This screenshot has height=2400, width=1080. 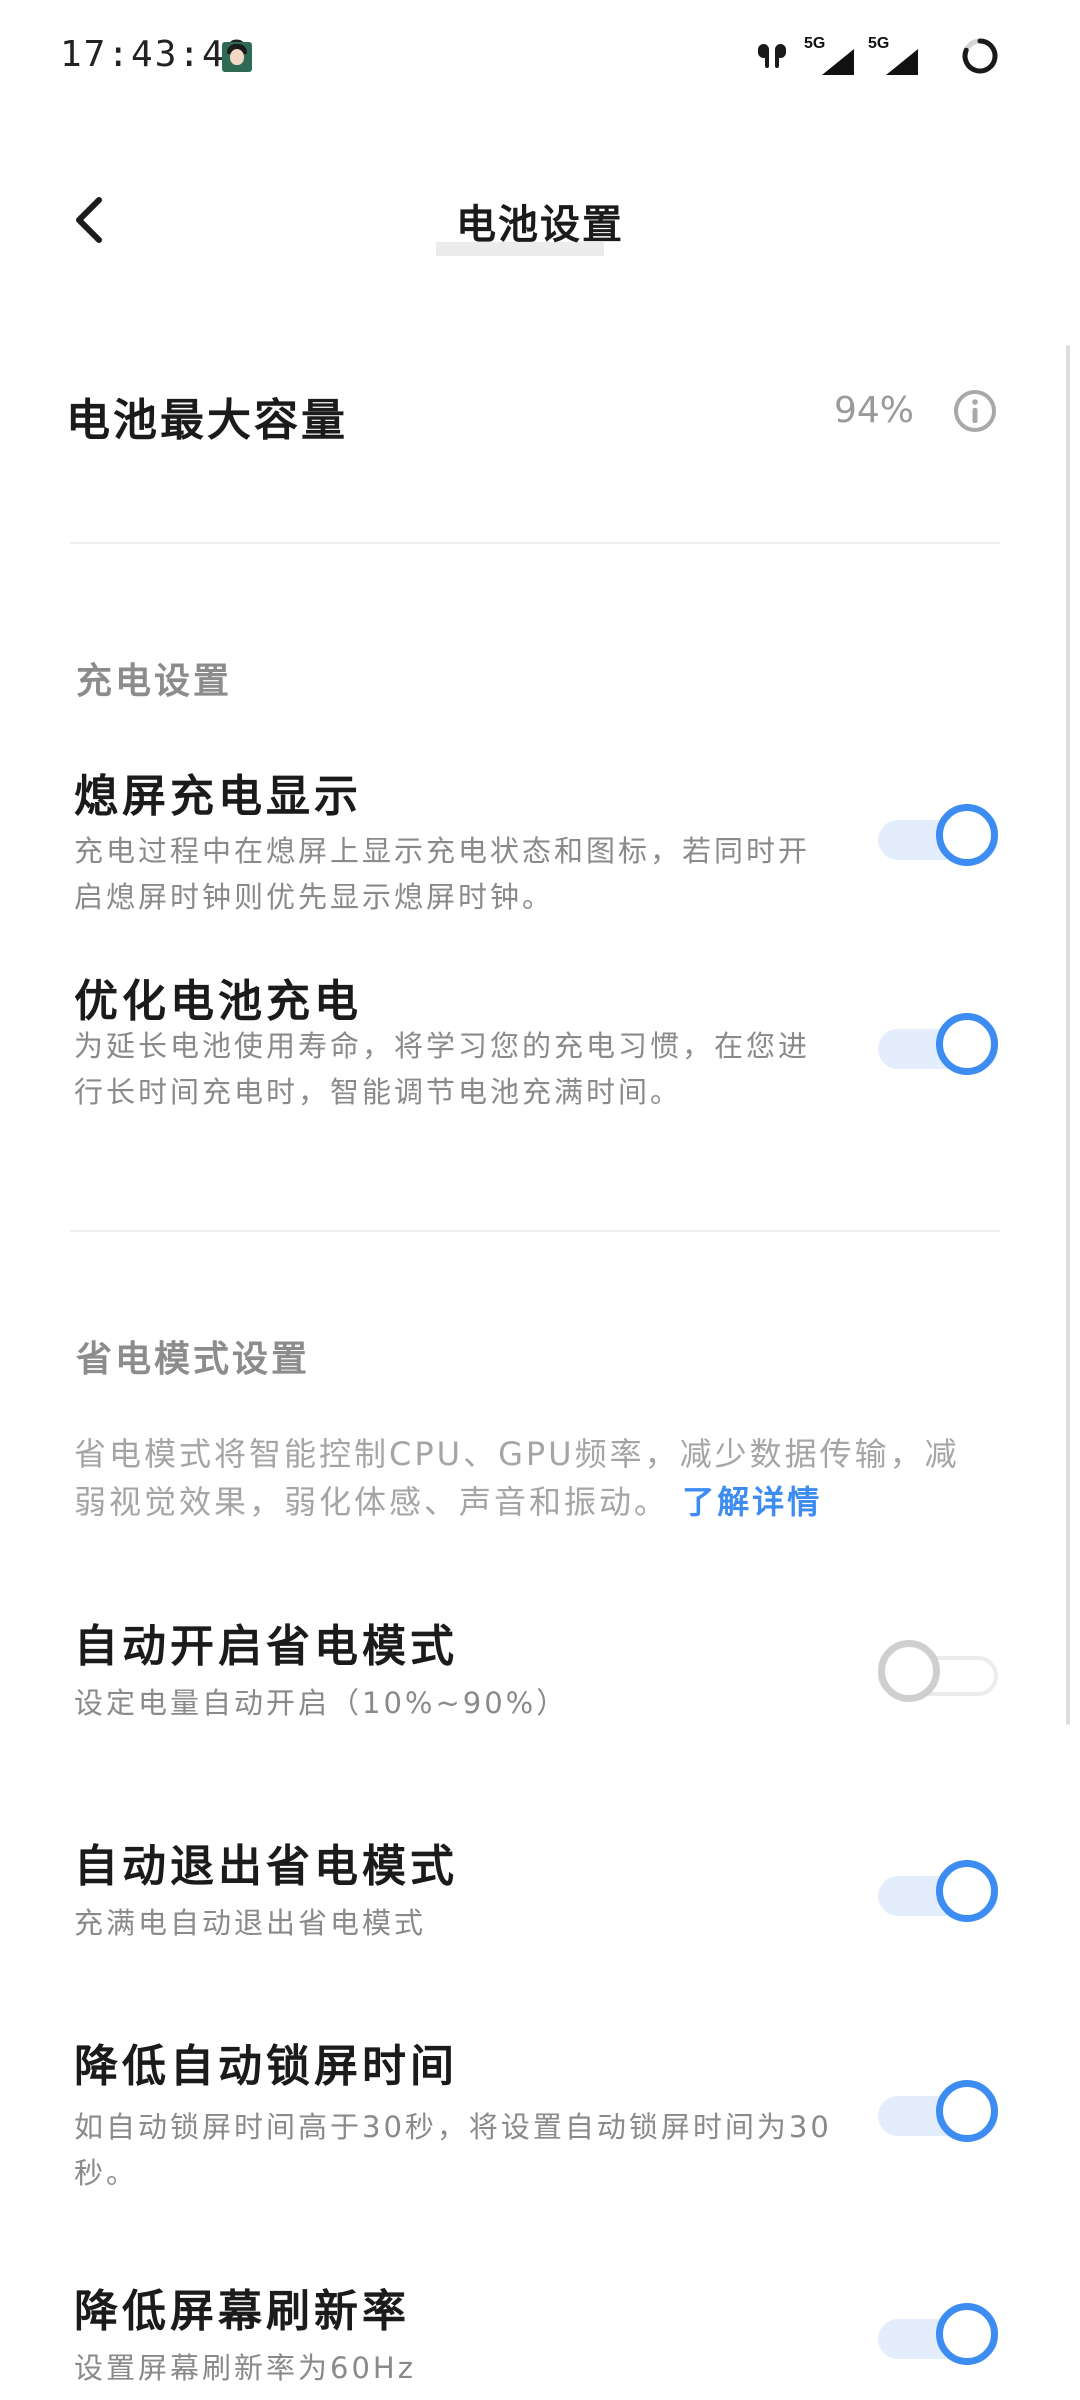 I want to click on optimize-charging-toggle, so click(x=938, y=1048).